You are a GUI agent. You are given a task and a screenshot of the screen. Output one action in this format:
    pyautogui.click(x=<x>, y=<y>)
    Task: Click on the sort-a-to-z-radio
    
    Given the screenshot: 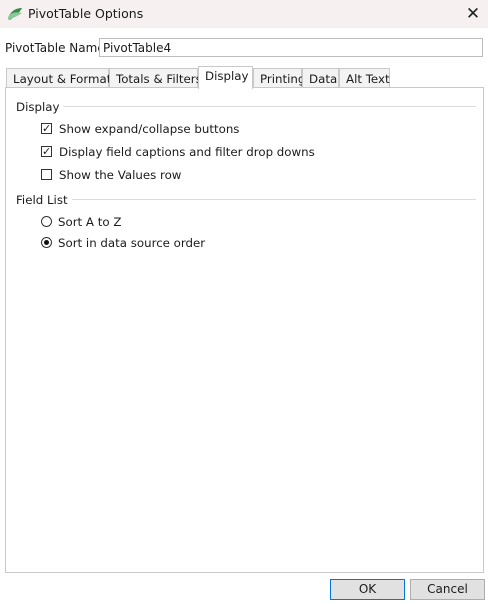 What is the action you would take?
    pyautogui.click(x=46, y=221)
    